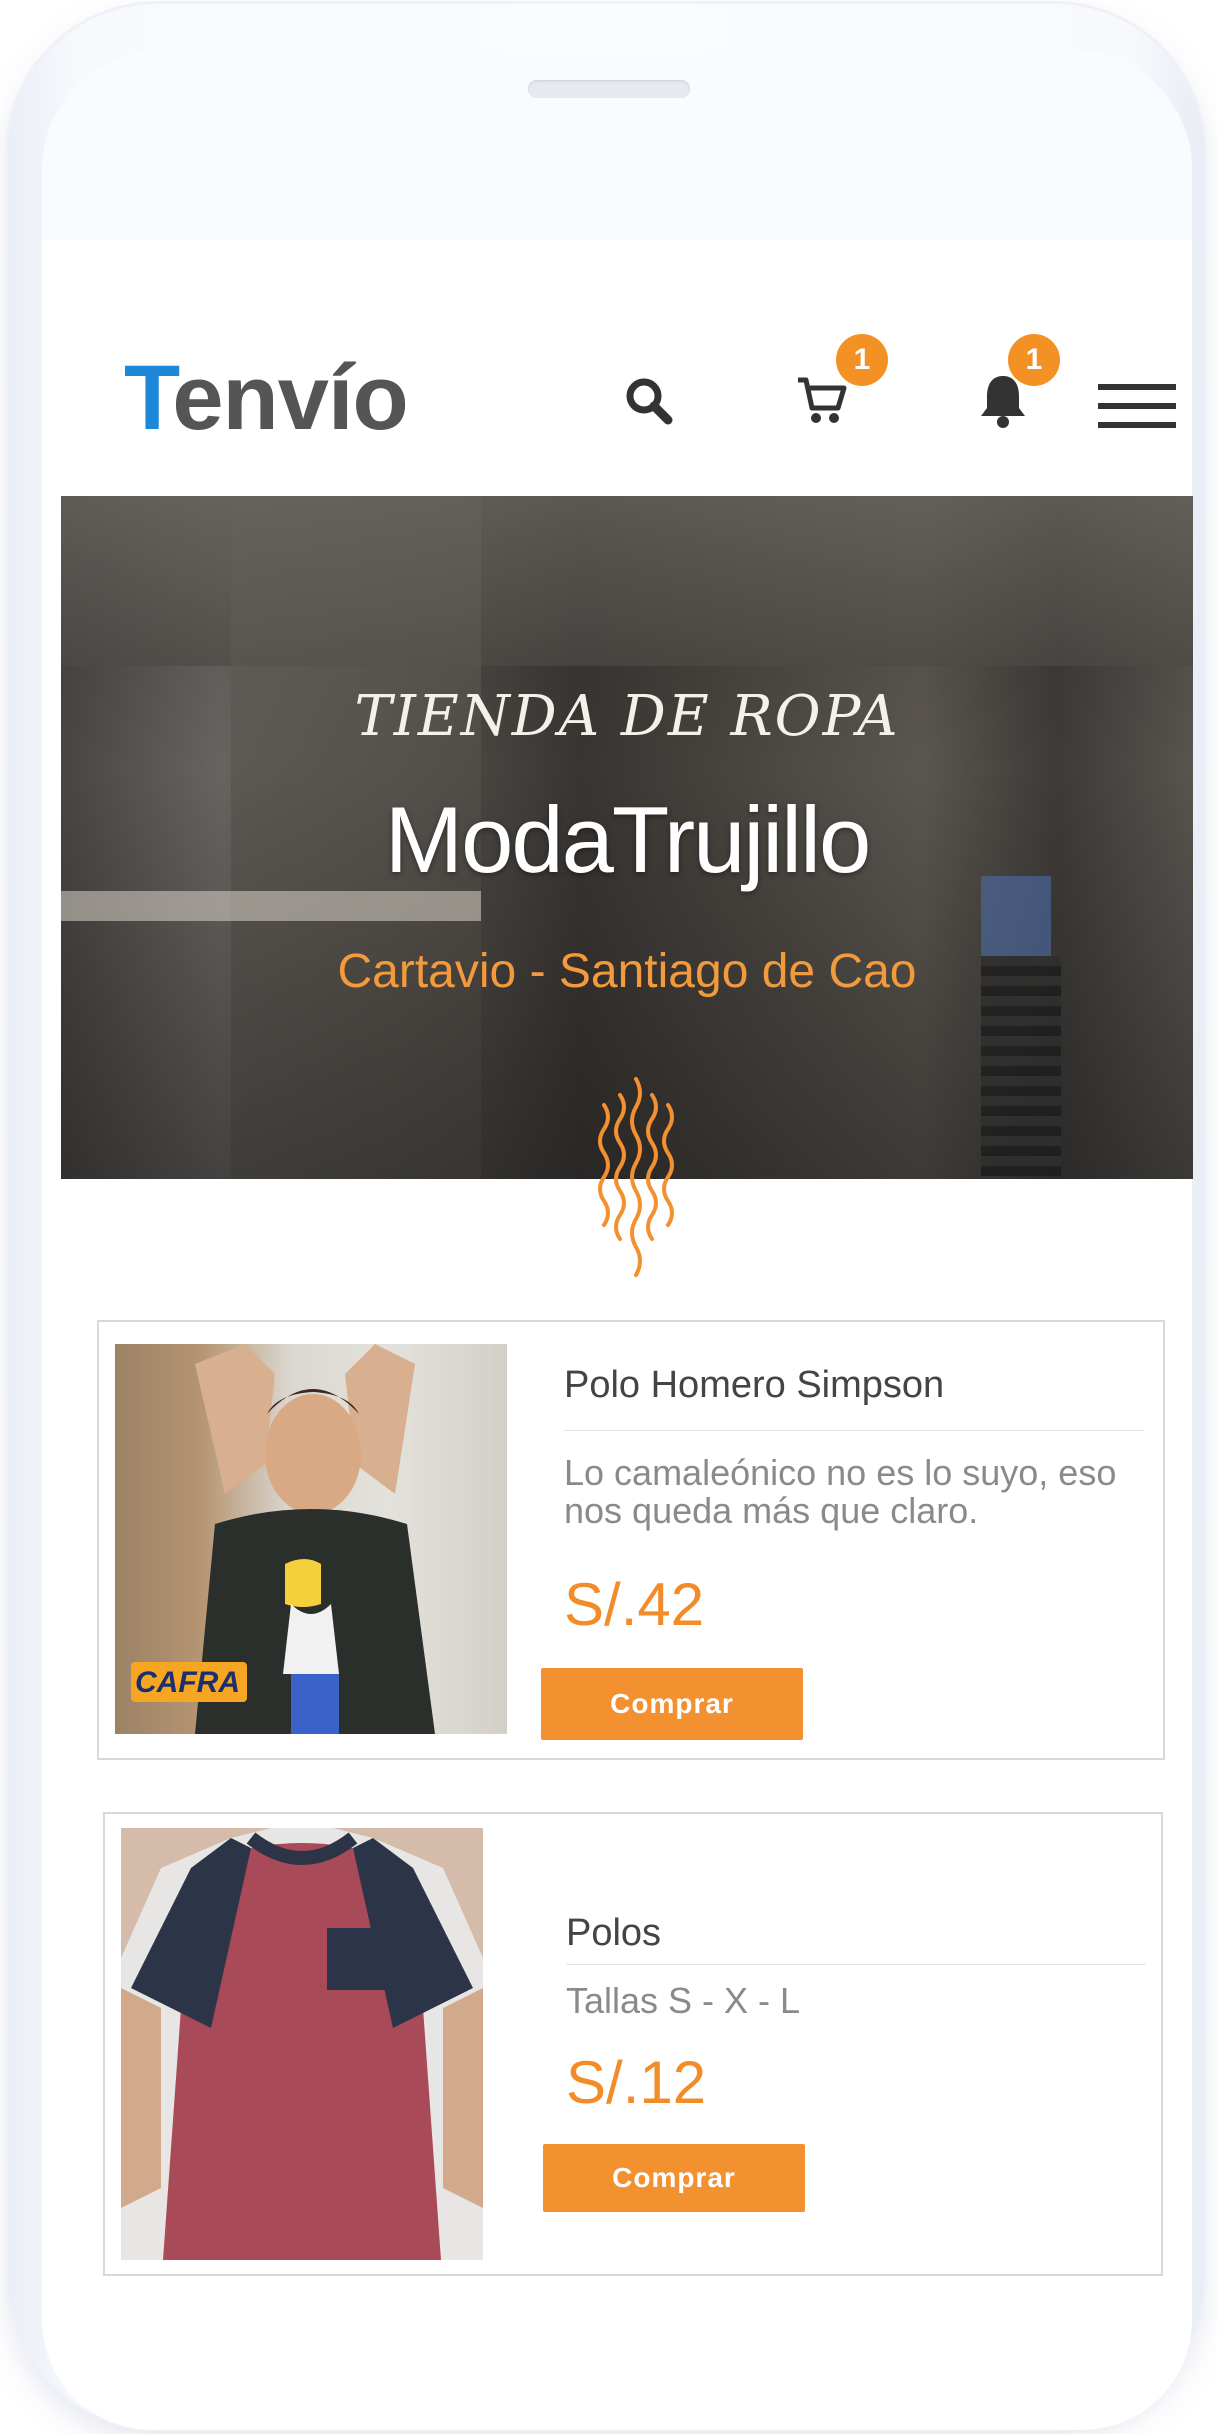 This screenshot has width=1217, height=2434. What do you see at coordinates (617, 145) in the screenshot?
I see `status-bar` at bounding box center [617, 145].